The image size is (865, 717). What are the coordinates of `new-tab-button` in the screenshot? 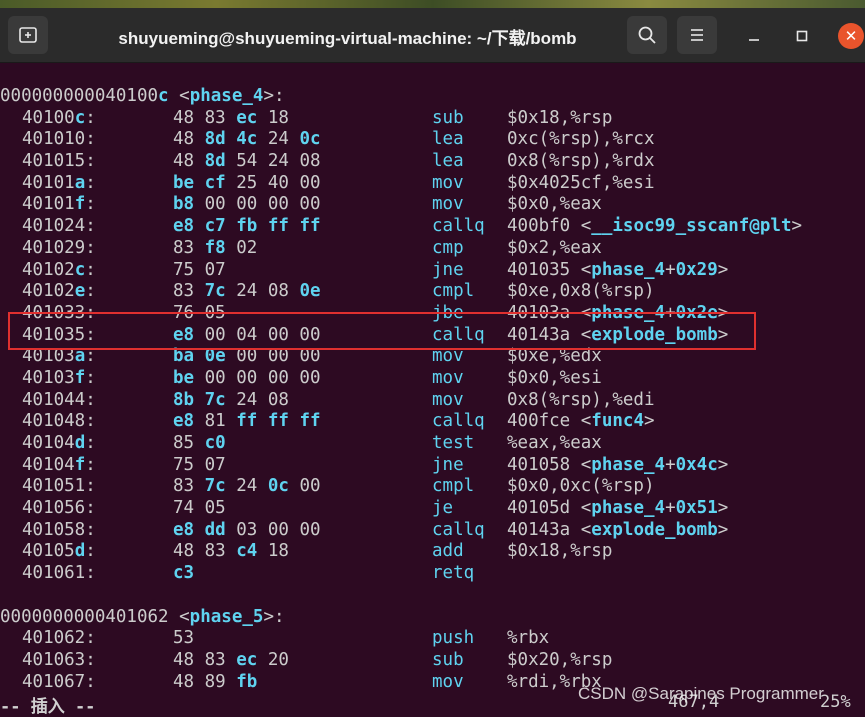 It's located at (28, 35).